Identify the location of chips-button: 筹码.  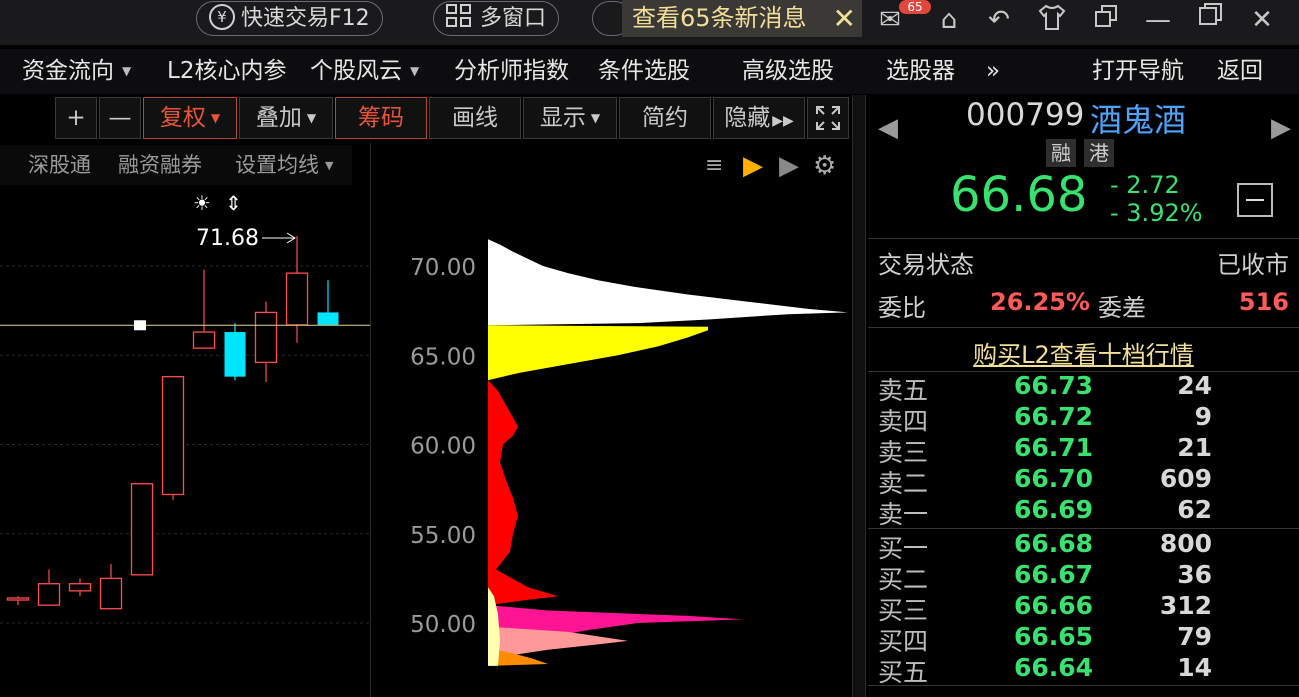
(381, 118).